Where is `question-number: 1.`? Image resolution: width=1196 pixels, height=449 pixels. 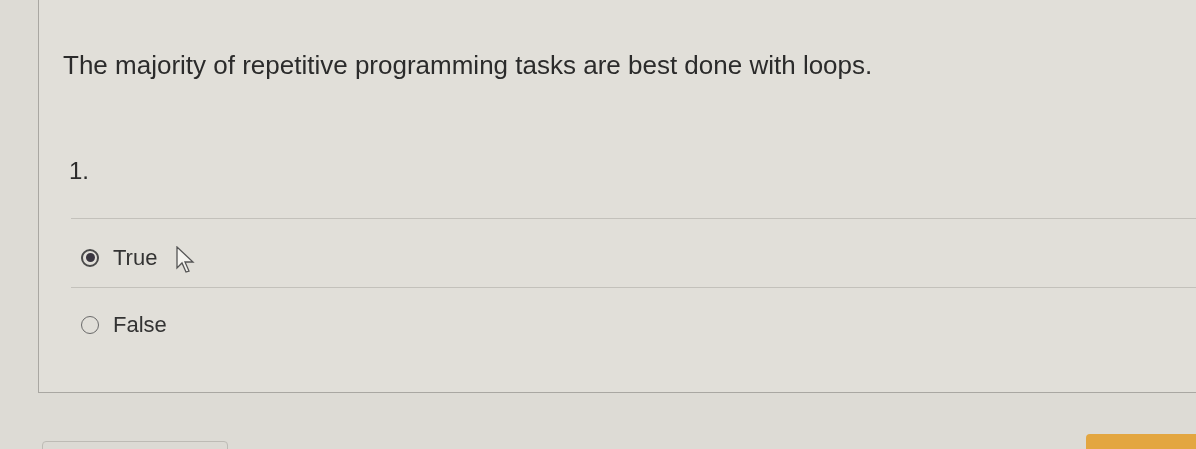 question-number: 1. is located at coordinates (79, 171).